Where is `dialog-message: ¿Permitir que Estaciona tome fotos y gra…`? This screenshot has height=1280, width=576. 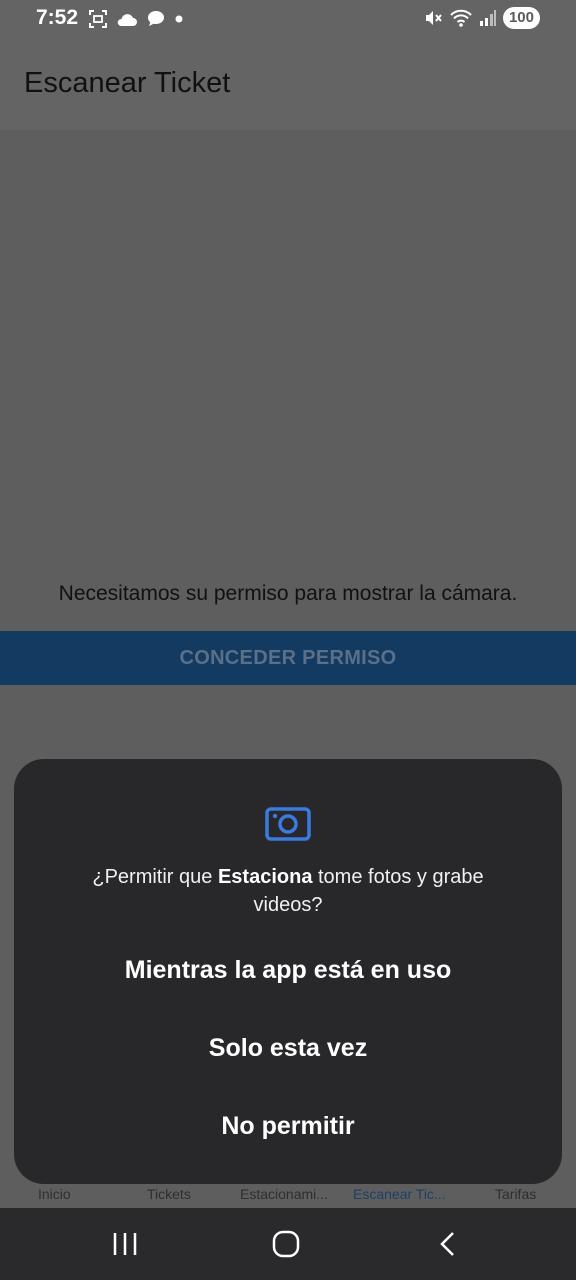 dialog-message: ¿Permitir que Estaciona tome fotos y gra… is located at coordinates (288, 891).